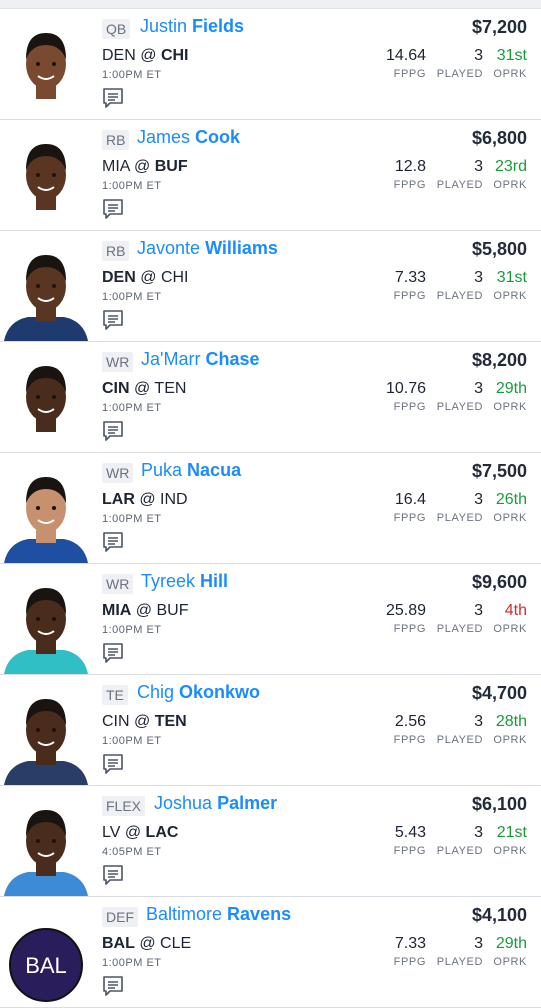 Image resolution: width=541 pixels, height=1008 pixels. I want to click on fppg-value: 10.76, so click(405, 388).